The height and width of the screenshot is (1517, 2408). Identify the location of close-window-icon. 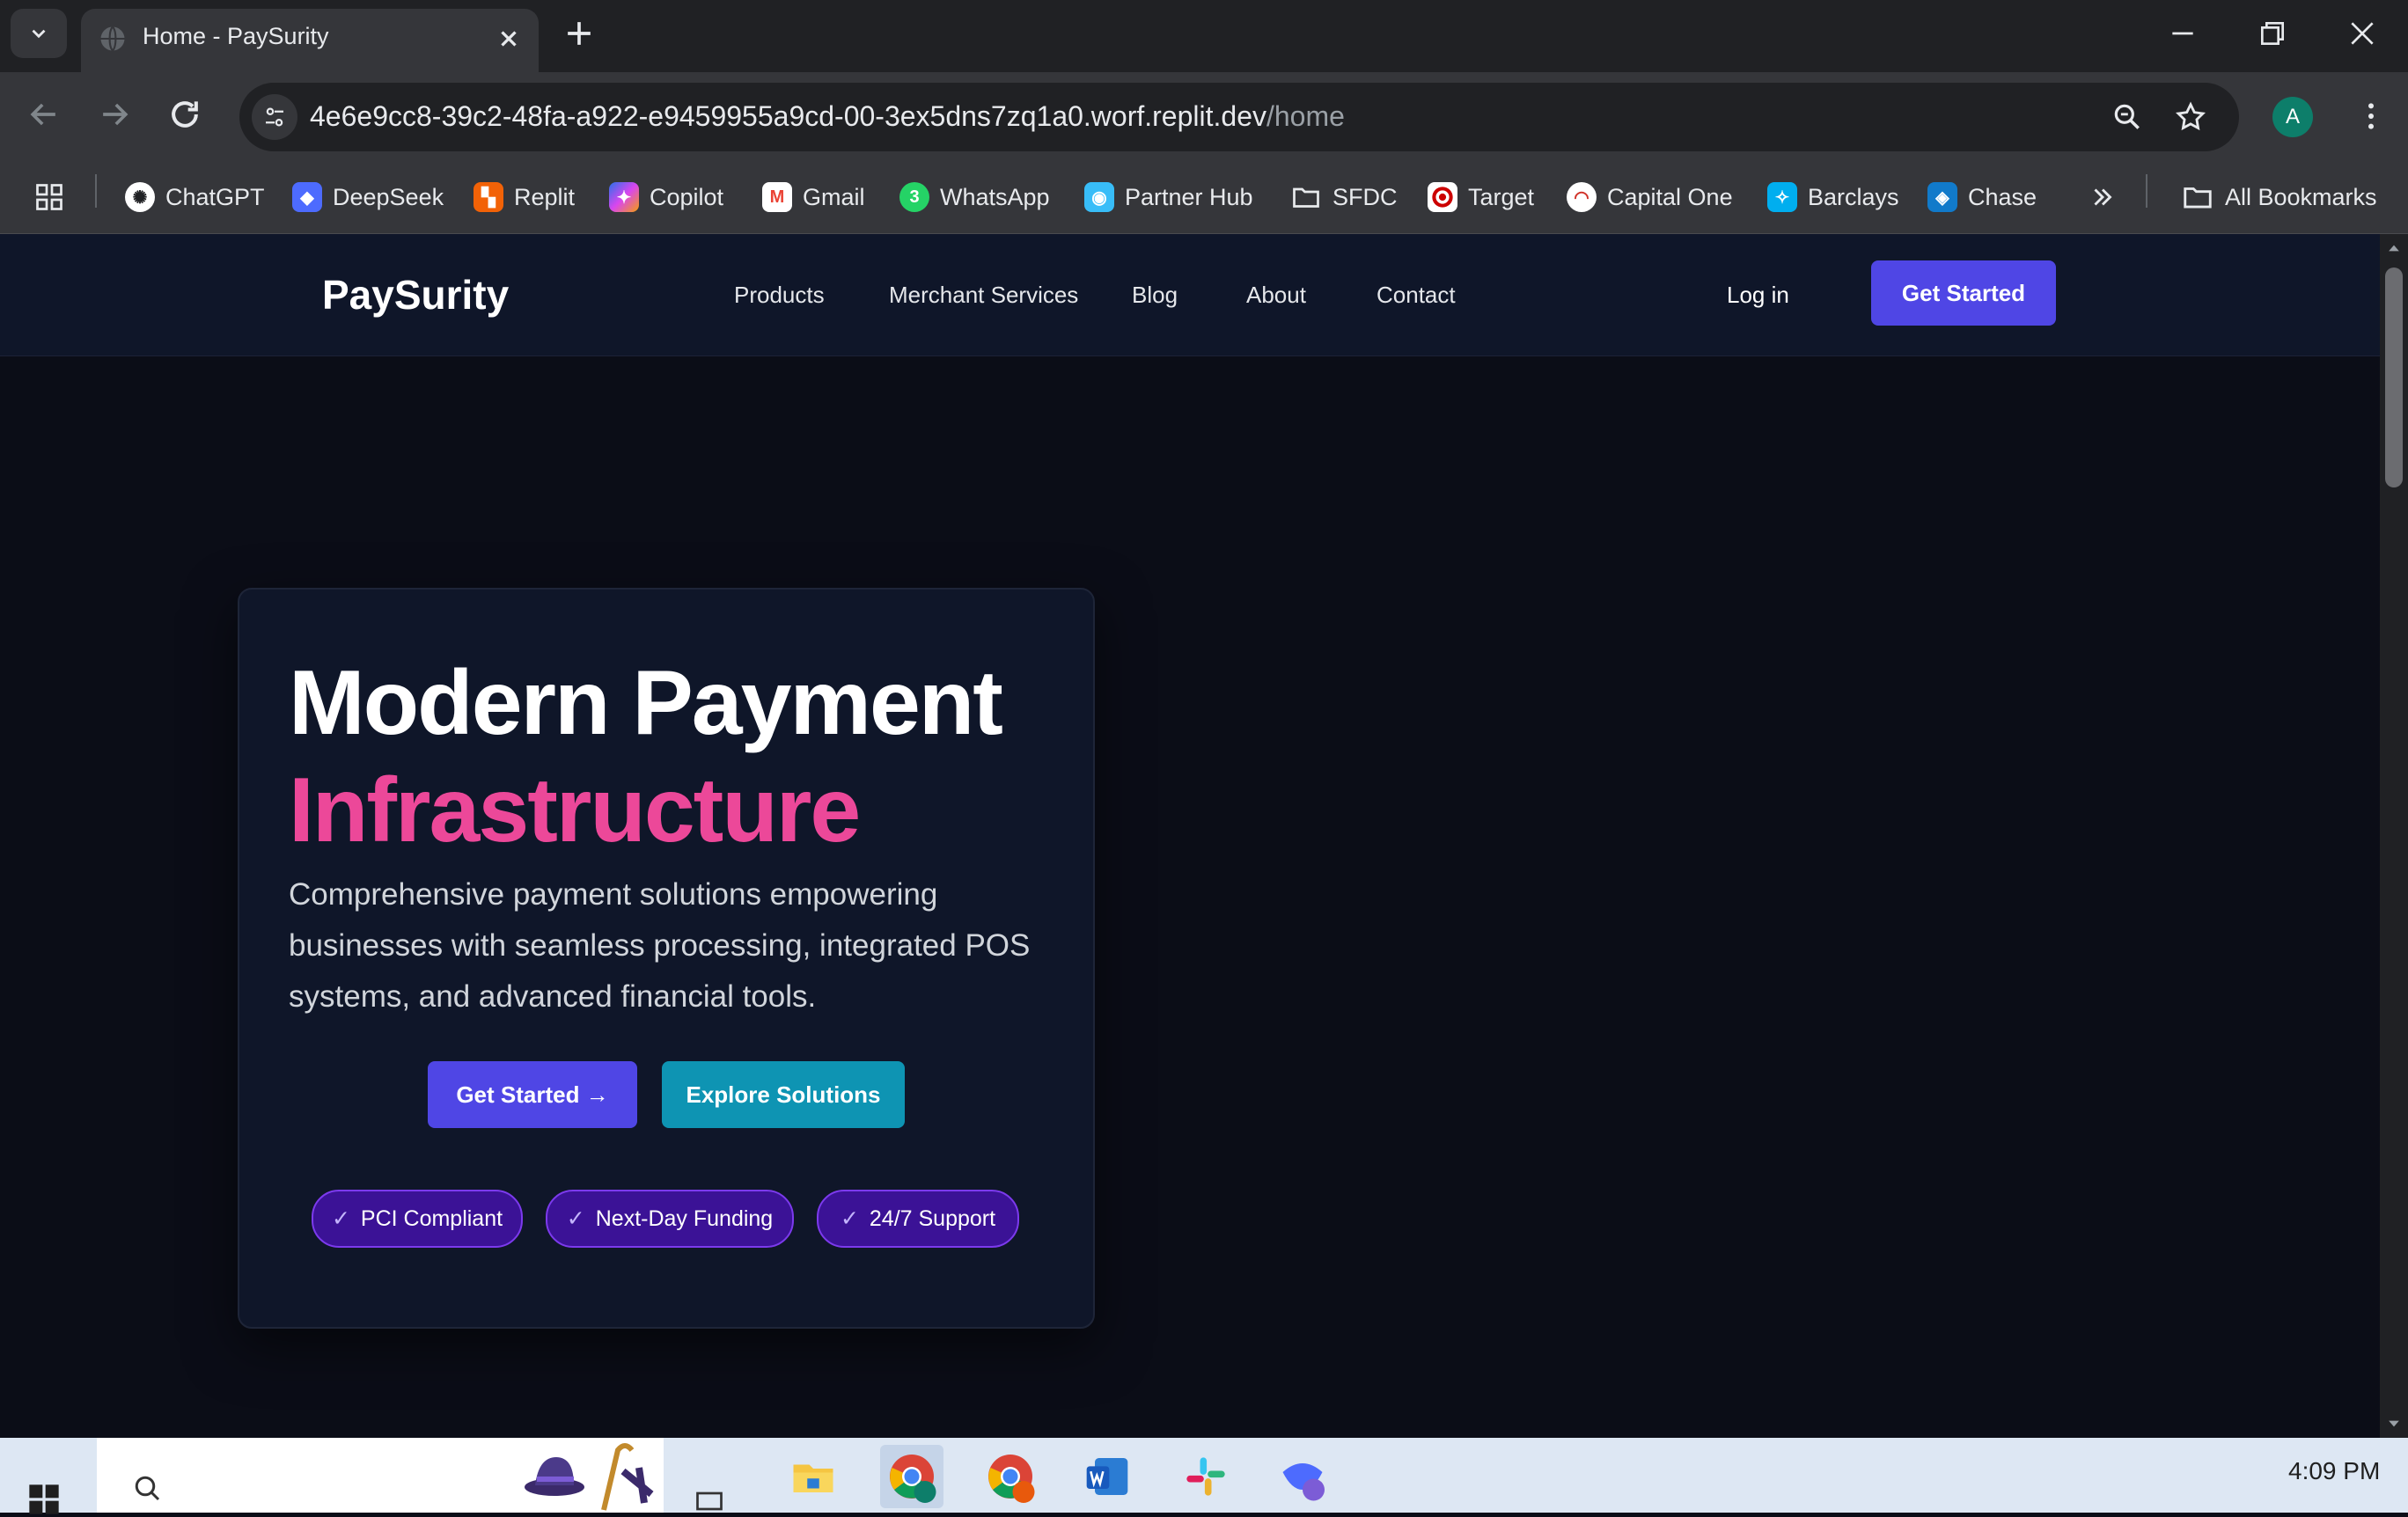
(2362, 33).